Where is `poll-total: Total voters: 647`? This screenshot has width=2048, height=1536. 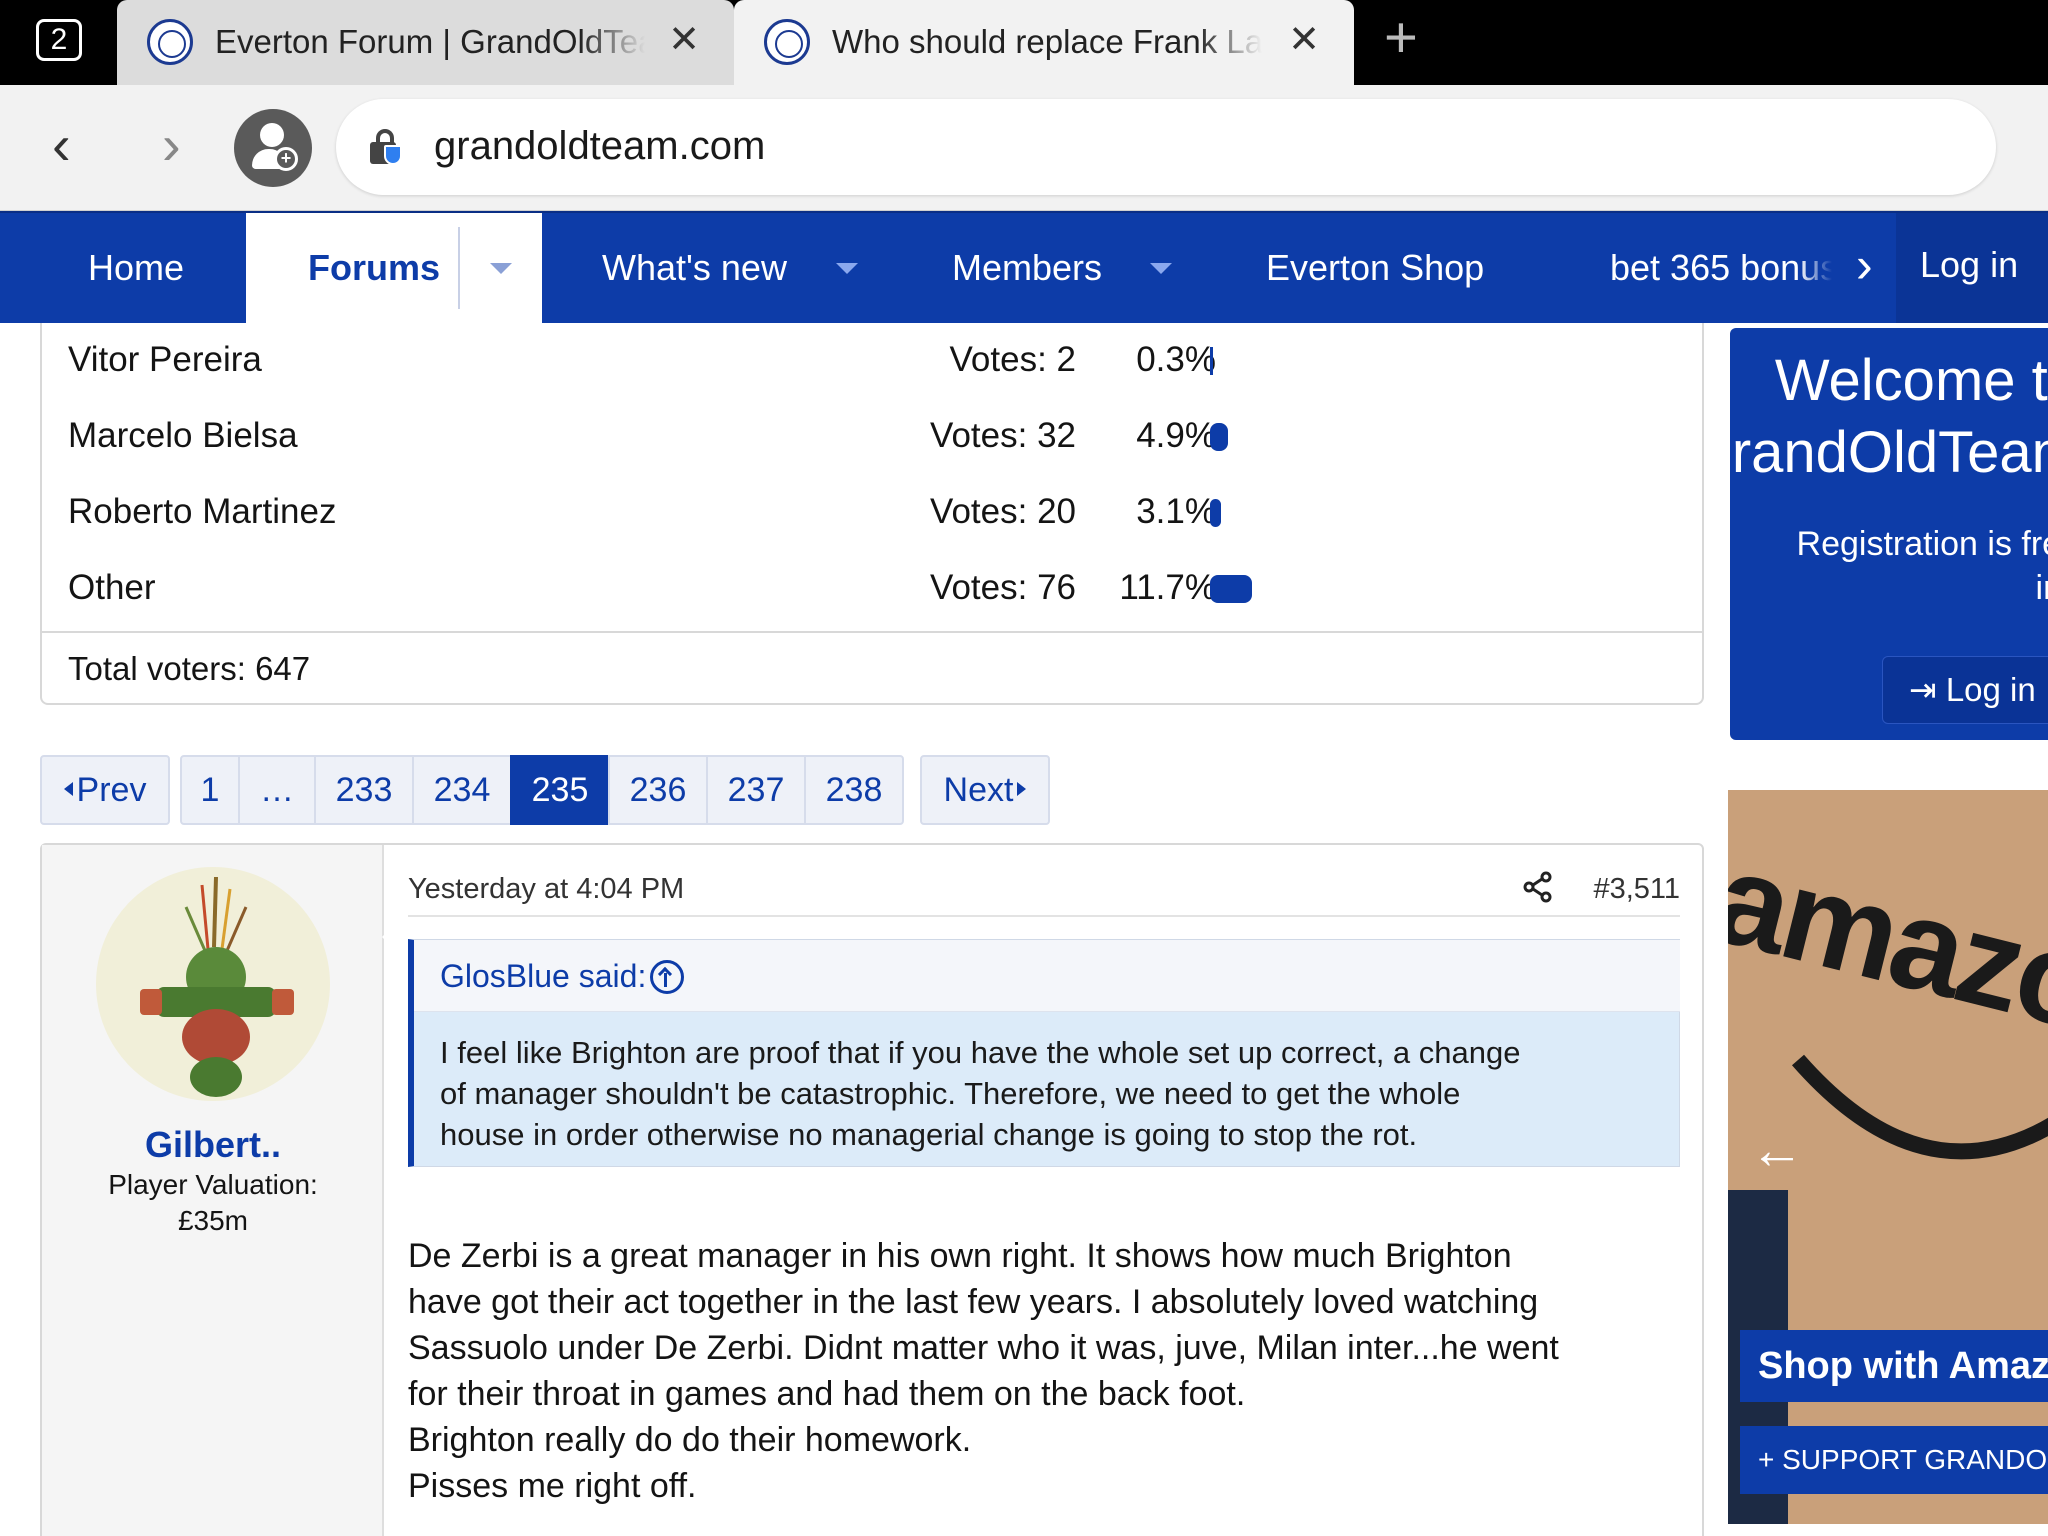 poll-total: Total voters: 647 is located at coordinates (872, 668).